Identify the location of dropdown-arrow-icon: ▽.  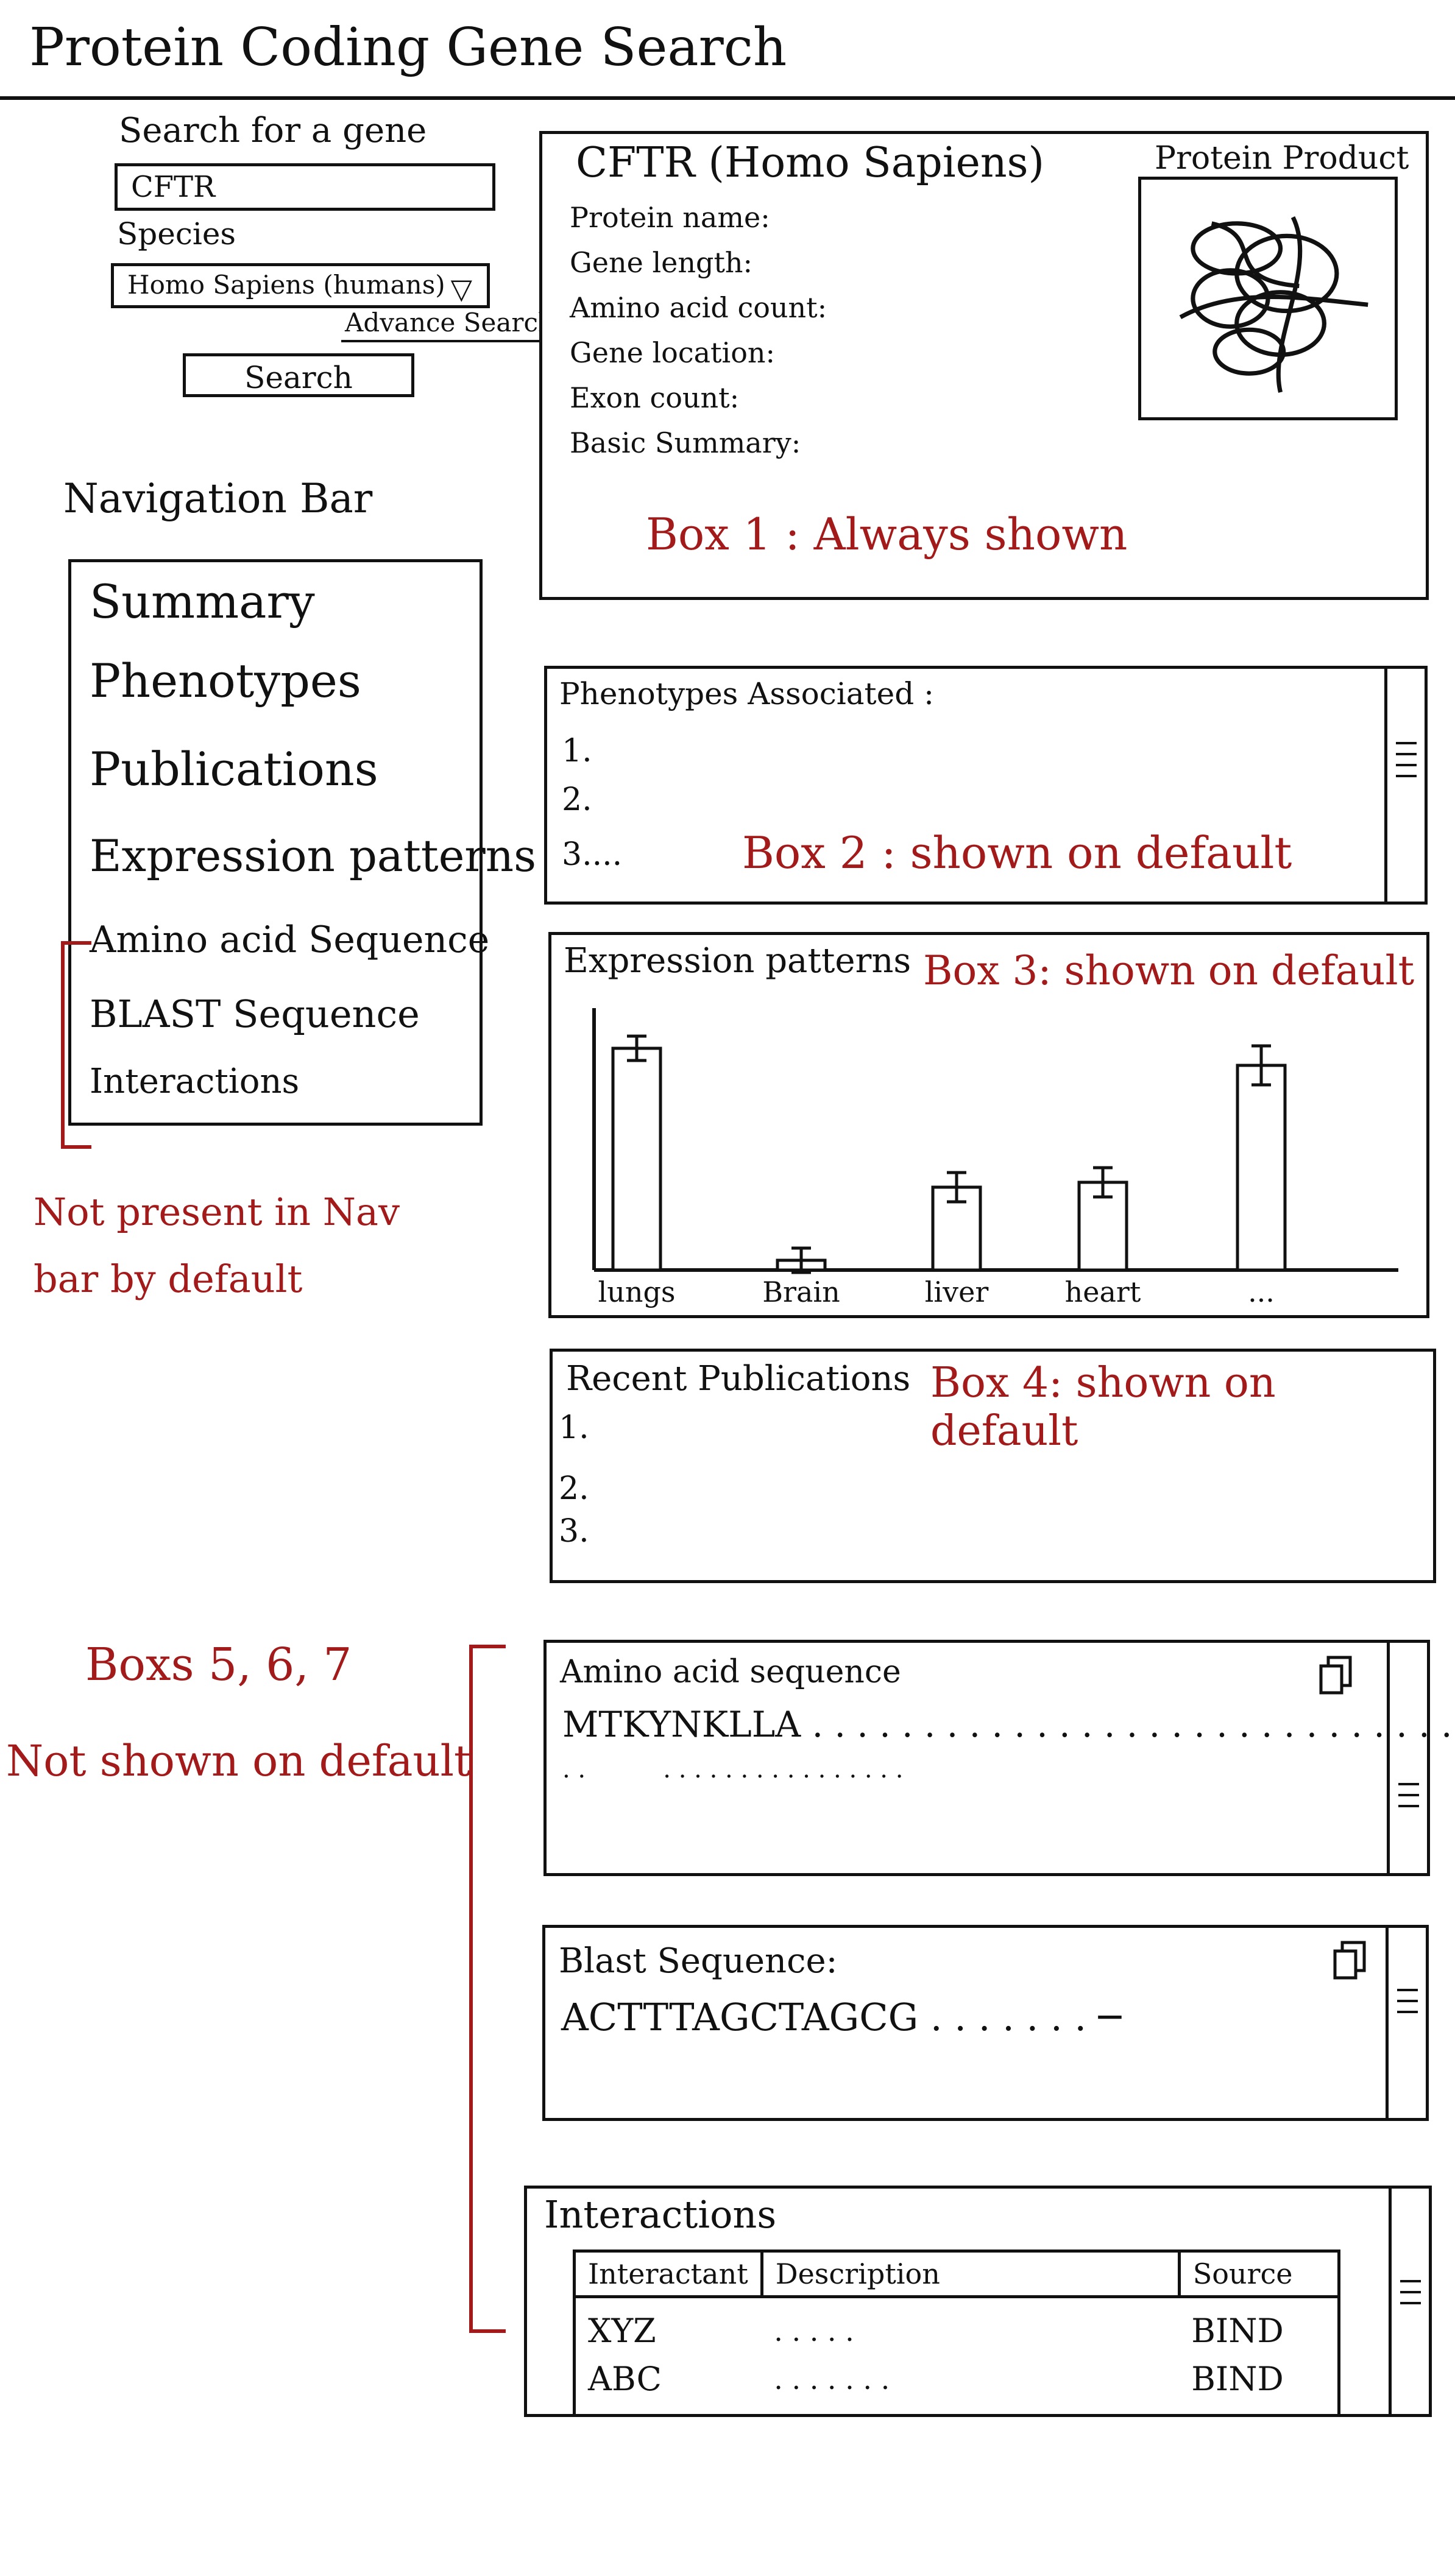
(461, 288).